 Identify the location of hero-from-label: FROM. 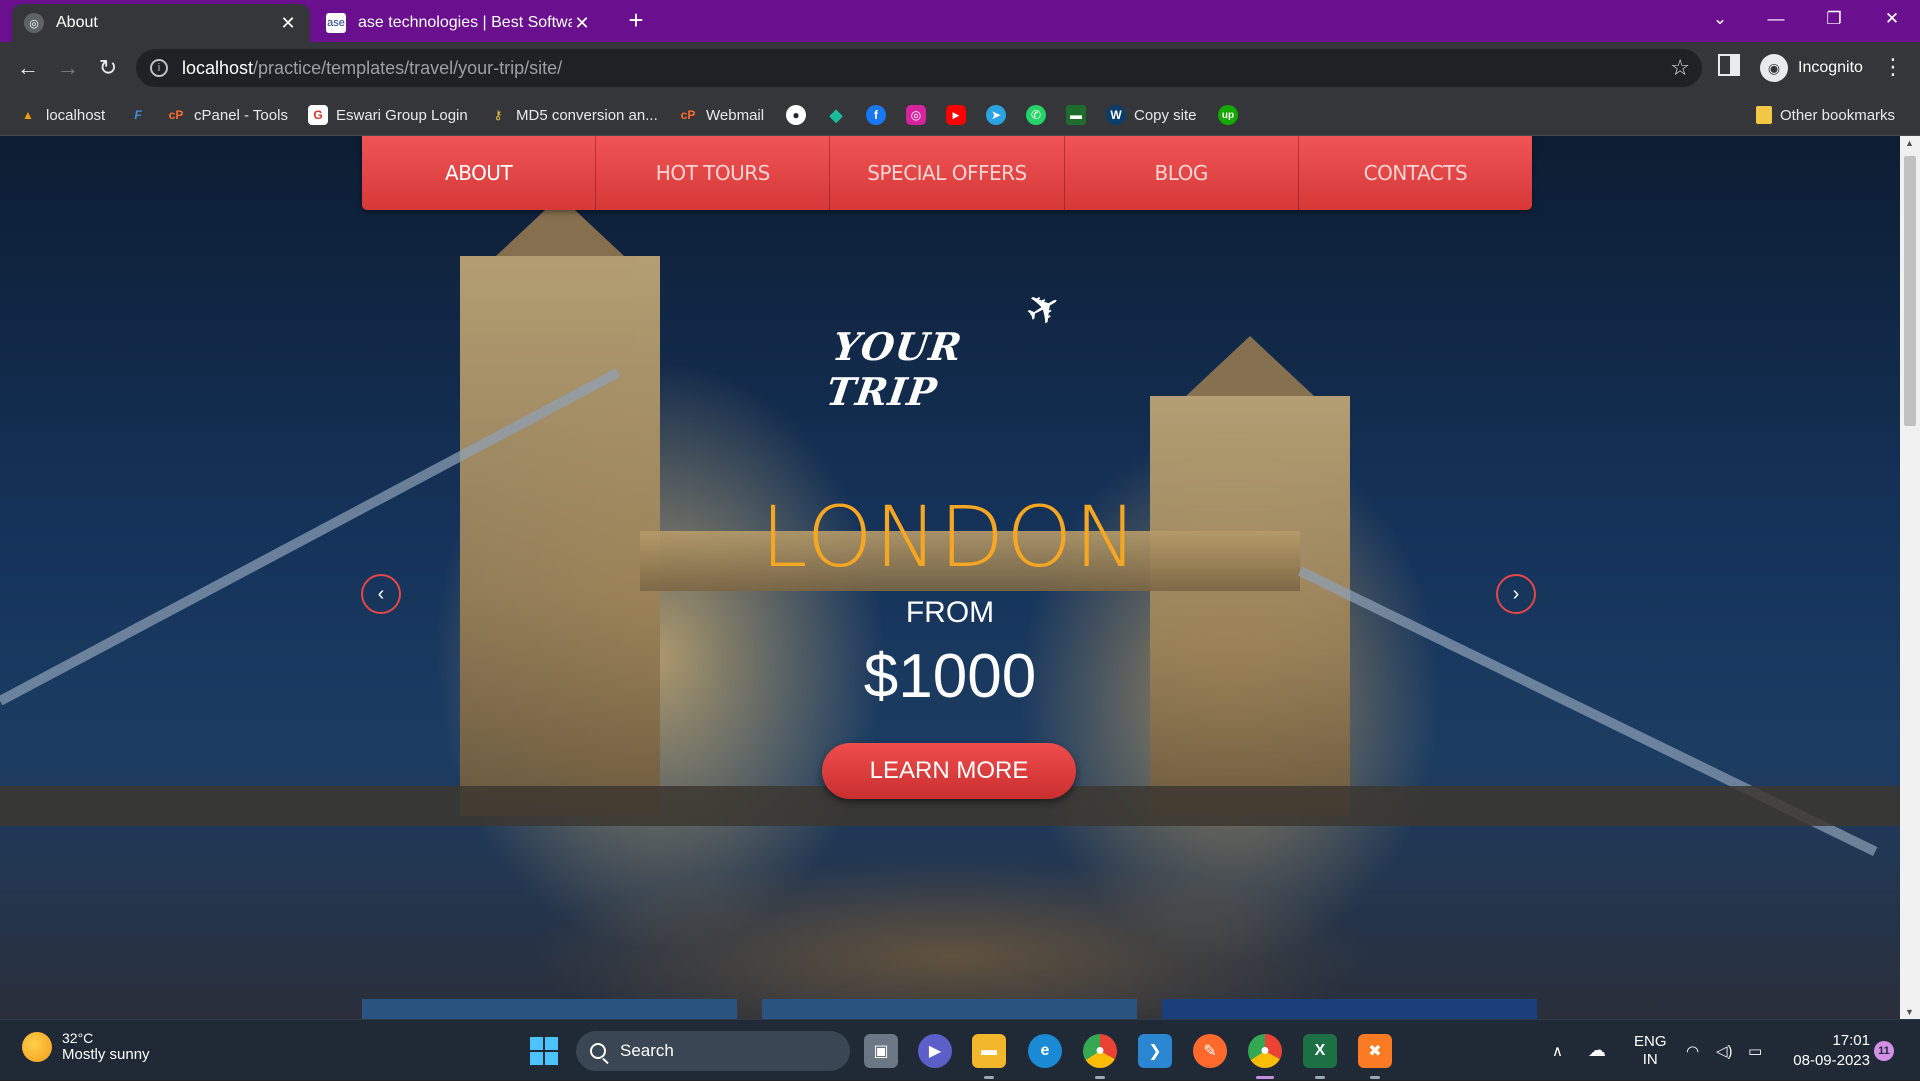
(950, 612).